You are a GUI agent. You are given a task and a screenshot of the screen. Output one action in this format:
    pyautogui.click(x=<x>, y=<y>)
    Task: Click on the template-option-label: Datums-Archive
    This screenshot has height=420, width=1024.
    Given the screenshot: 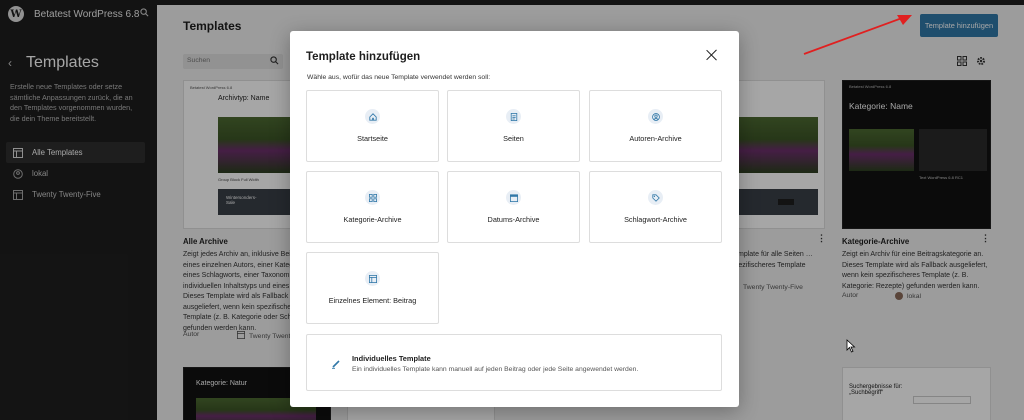 What is the action you would take?
    pyautogui.click(x=513, y=219)
    